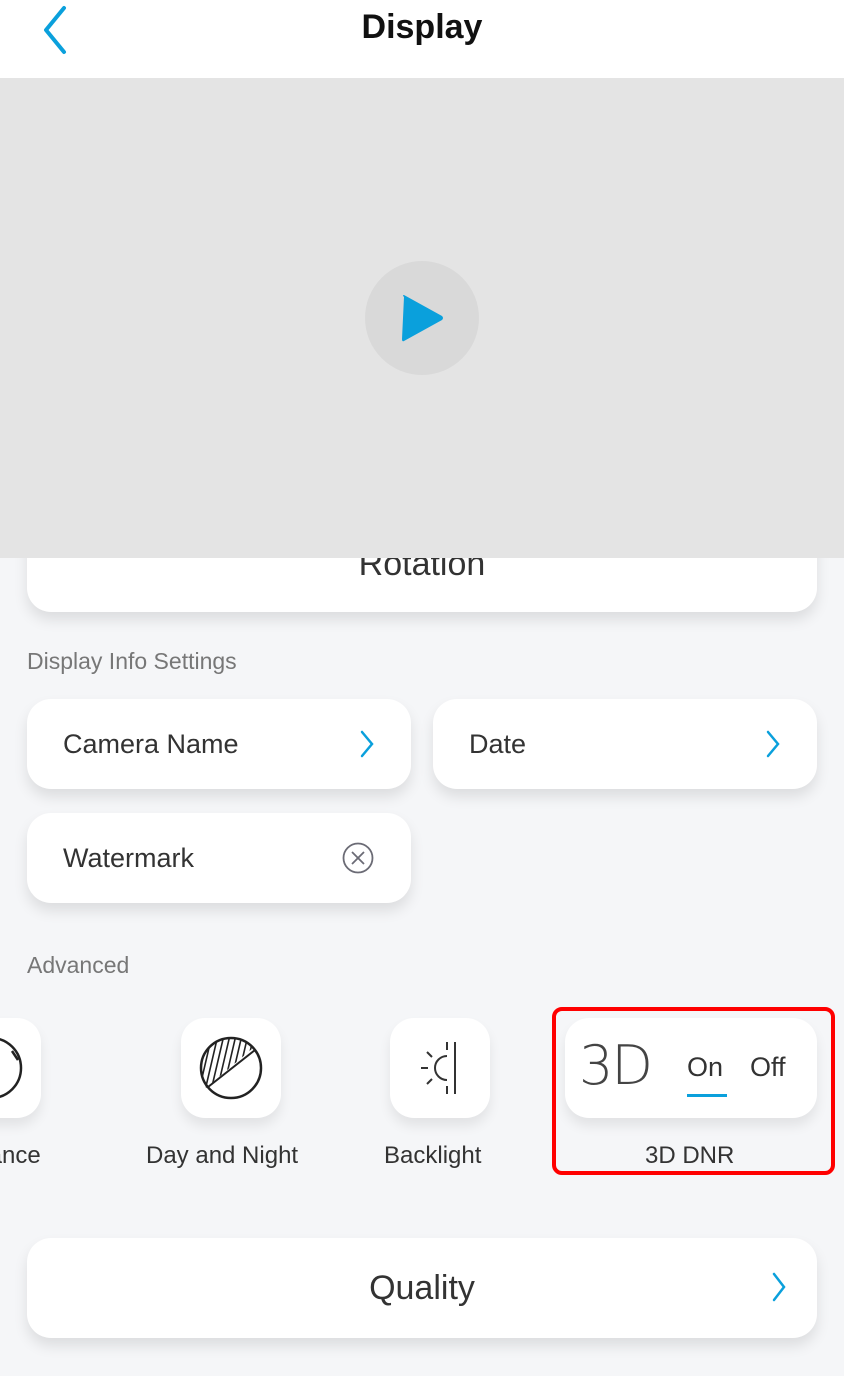  What do you see at coordinates (690, 1155) in the screenshot?
I see `dnr-label: 3D DNR` at bounding box center [690, 1155].